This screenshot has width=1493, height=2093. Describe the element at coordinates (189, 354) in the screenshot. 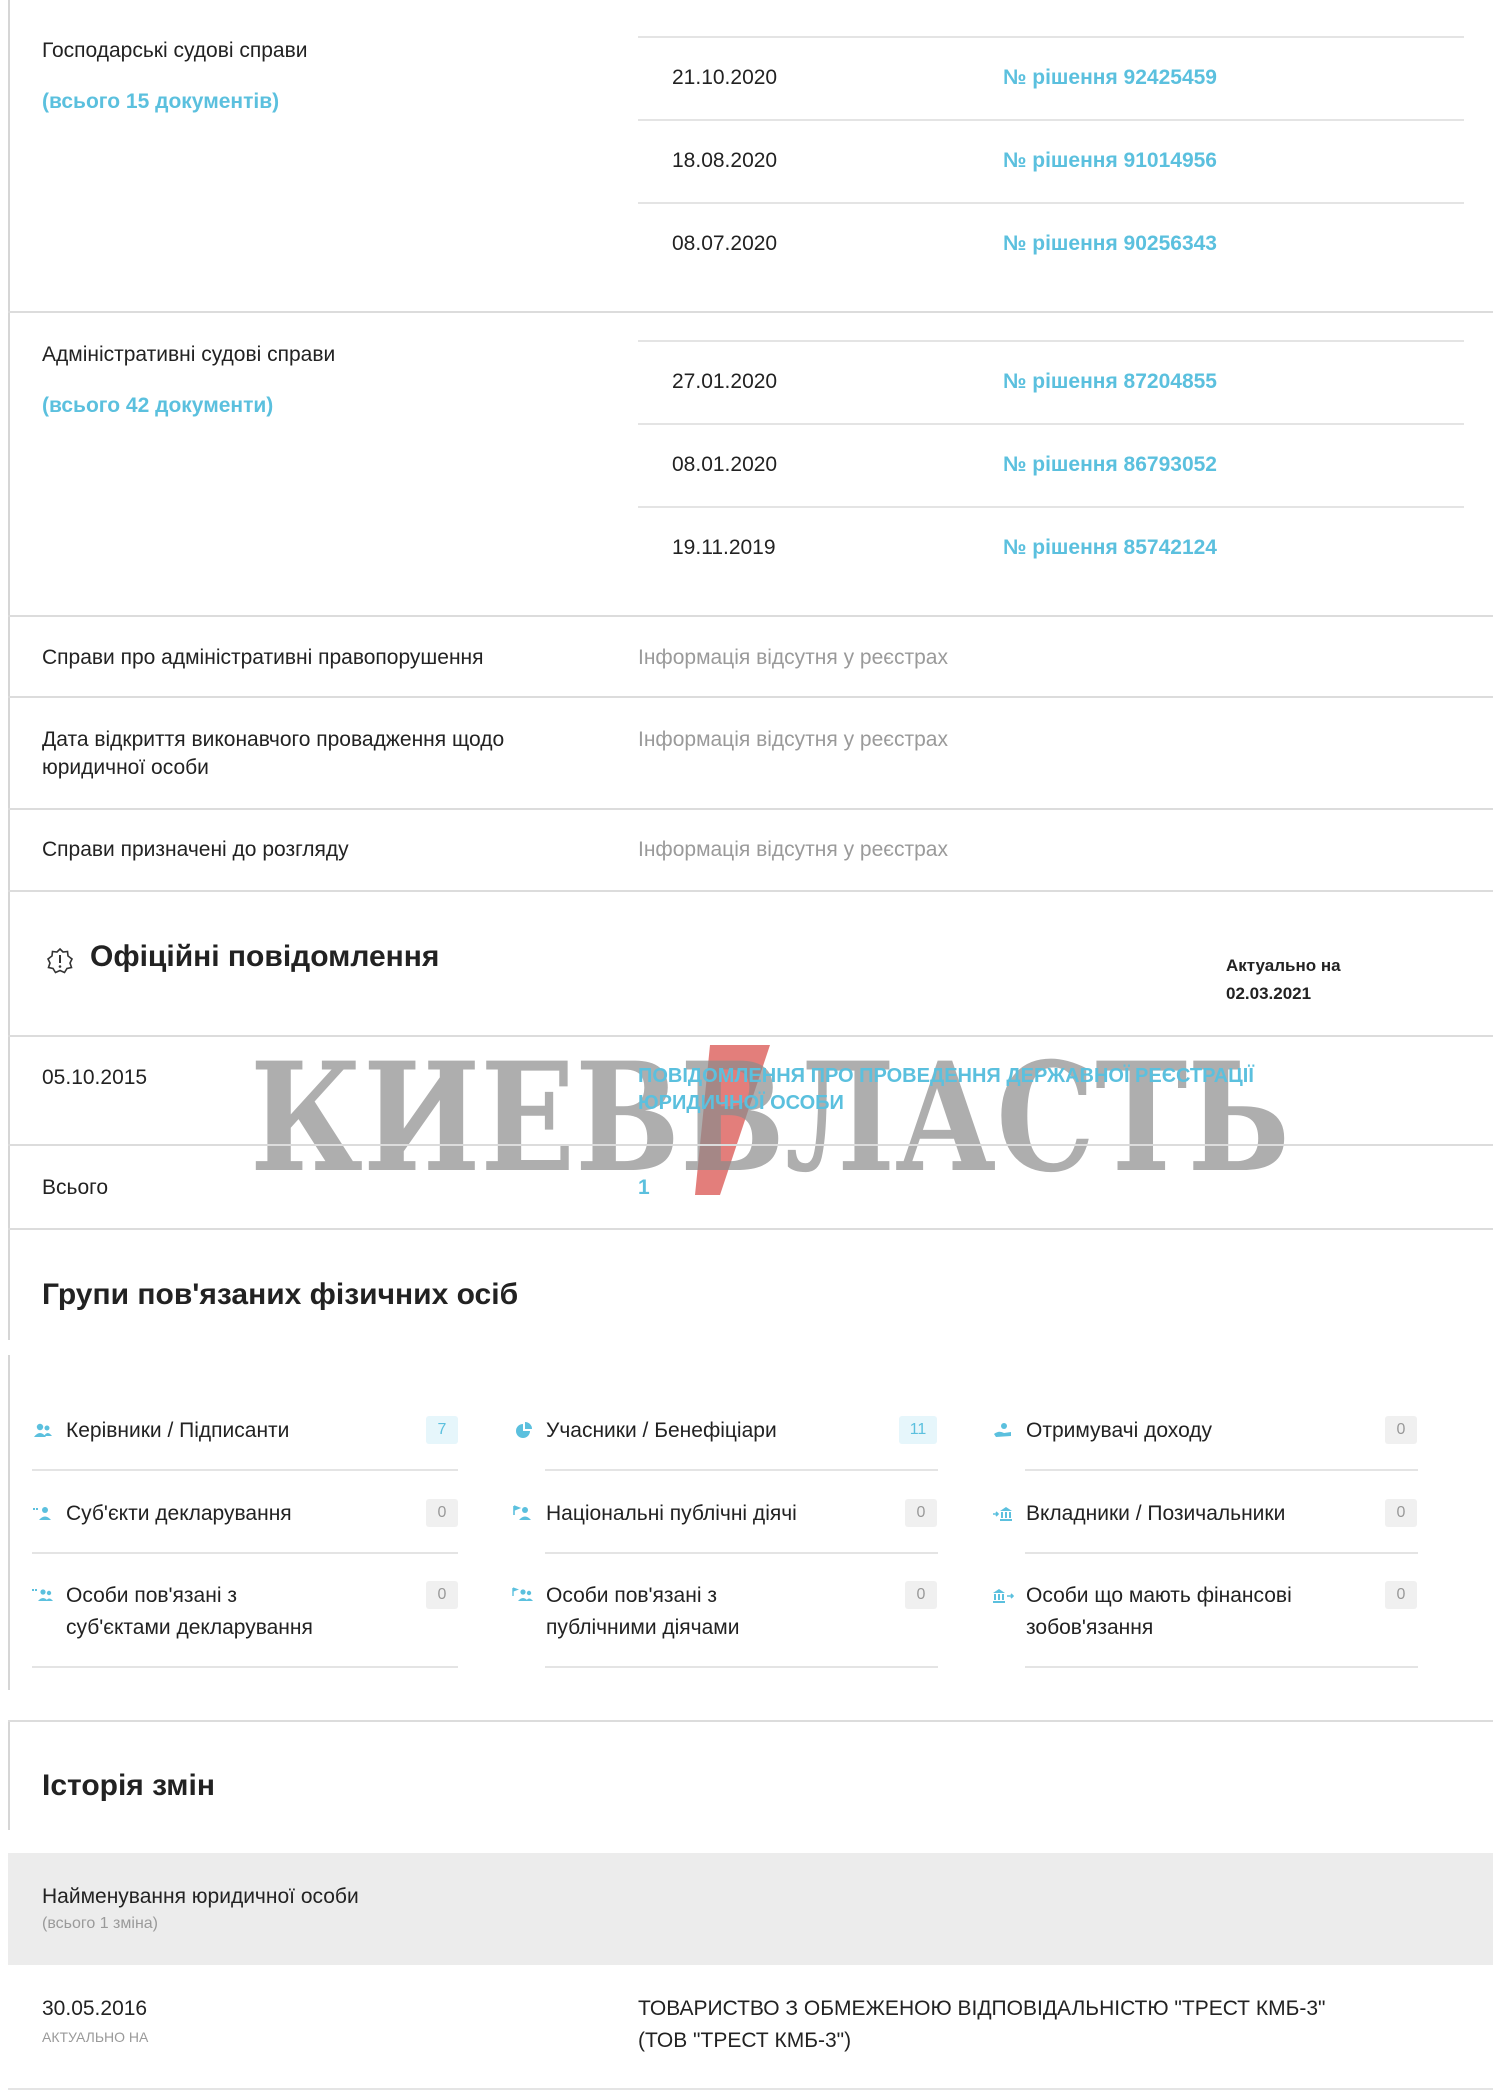

I see `administrative-cases-label: Адміністративні судові справи` at that location.